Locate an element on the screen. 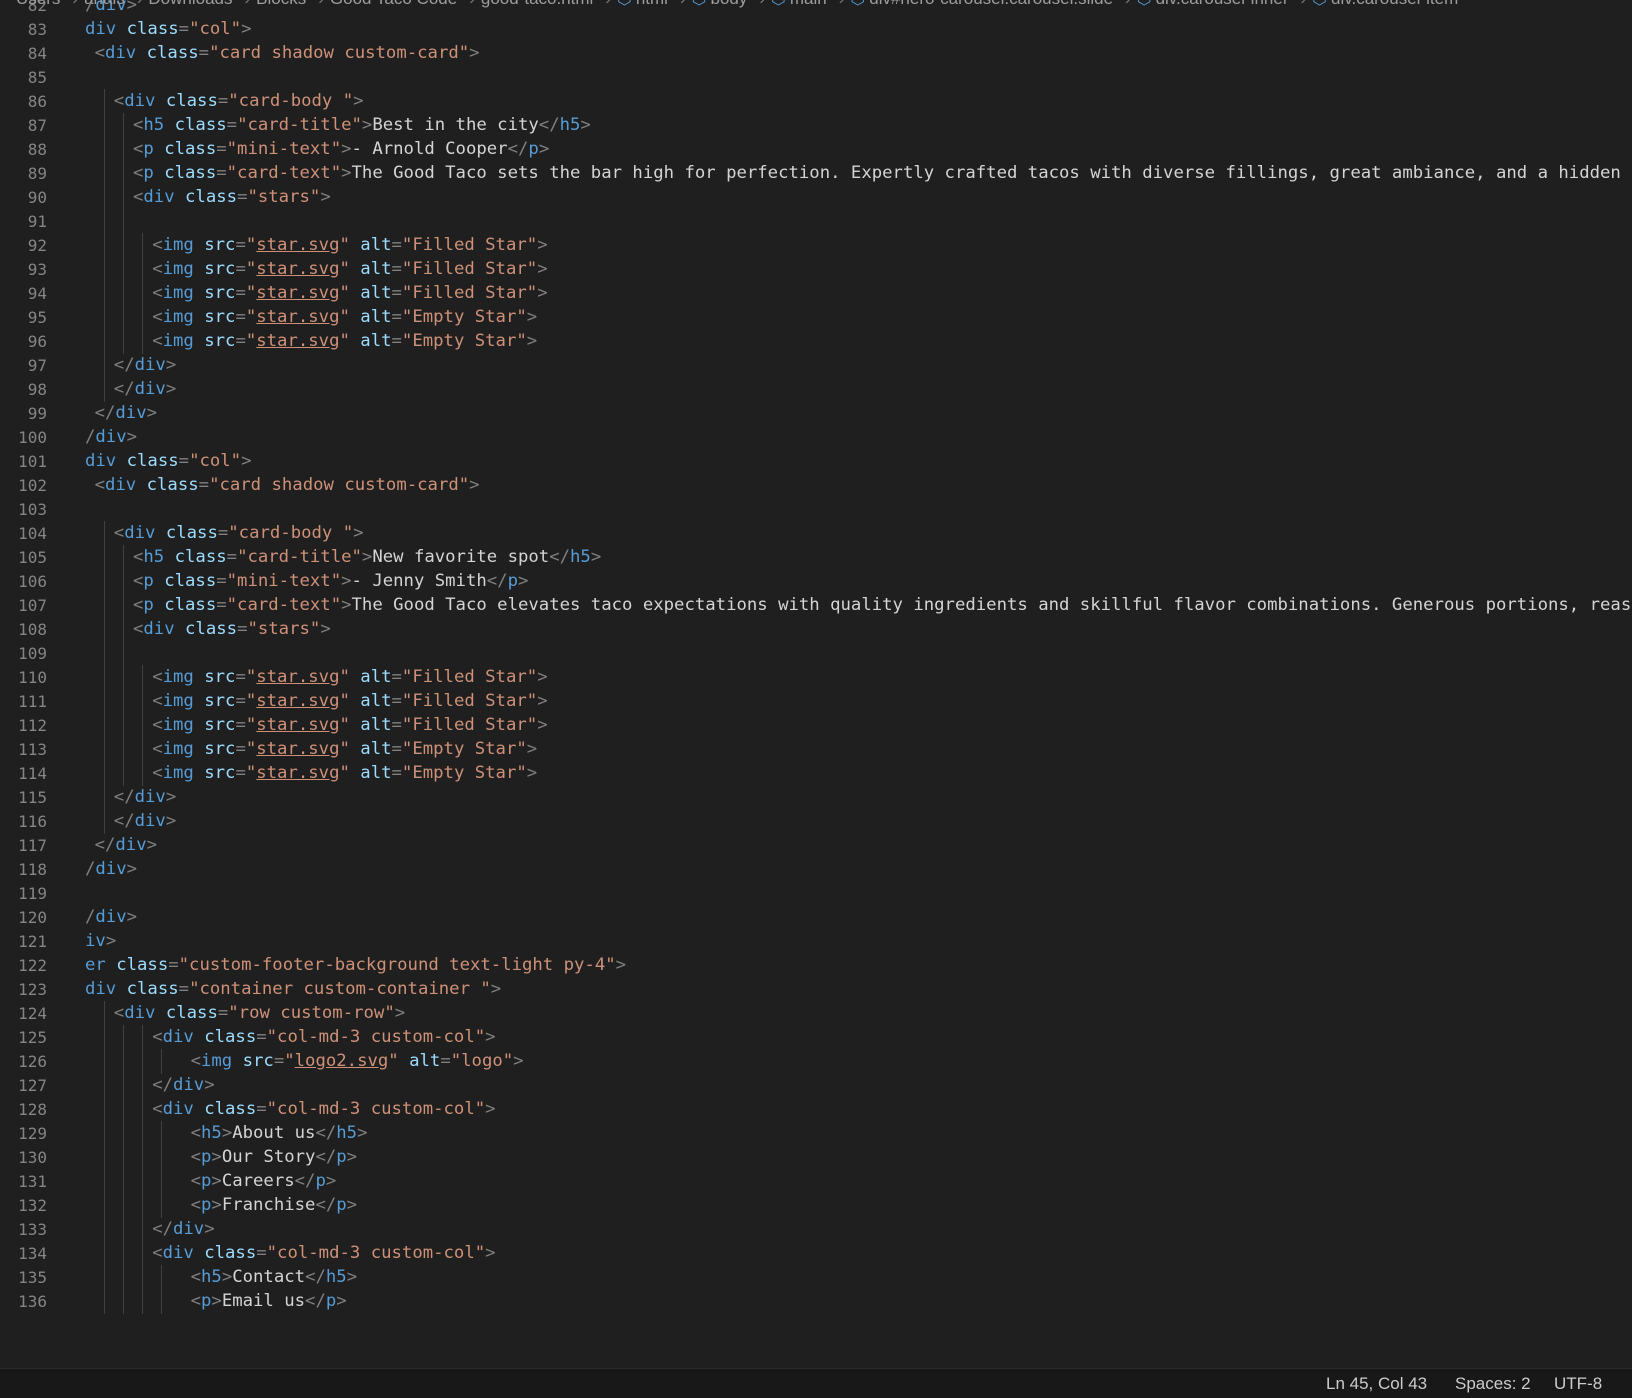 The height and width of the screenshot is (1398, 1632). code-line: 117 </div> is located at coordinates (816, 845).